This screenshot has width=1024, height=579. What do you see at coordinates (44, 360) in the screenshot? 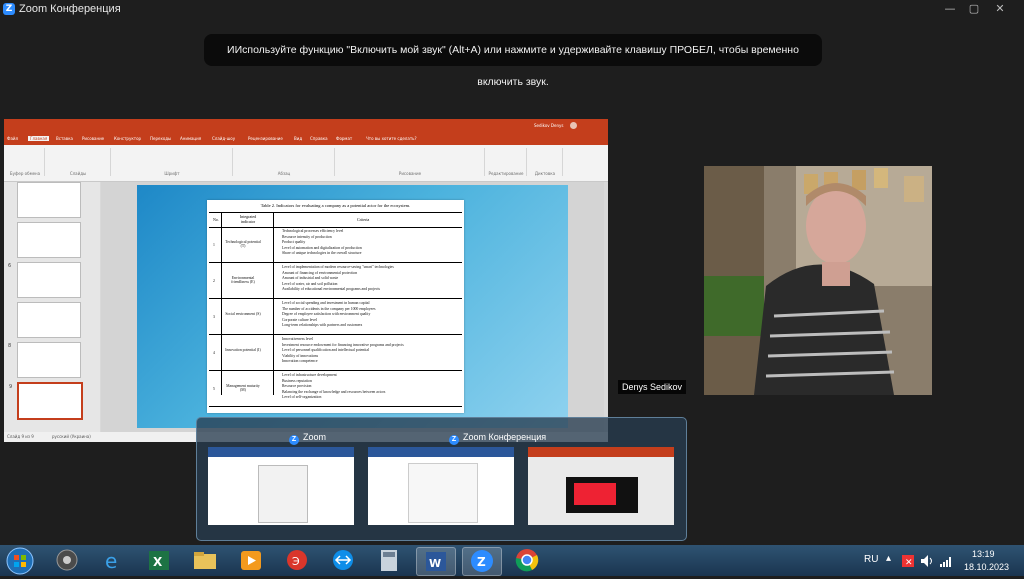
I see `slide-thumbnail: 8` at bounding box center [44, 360].